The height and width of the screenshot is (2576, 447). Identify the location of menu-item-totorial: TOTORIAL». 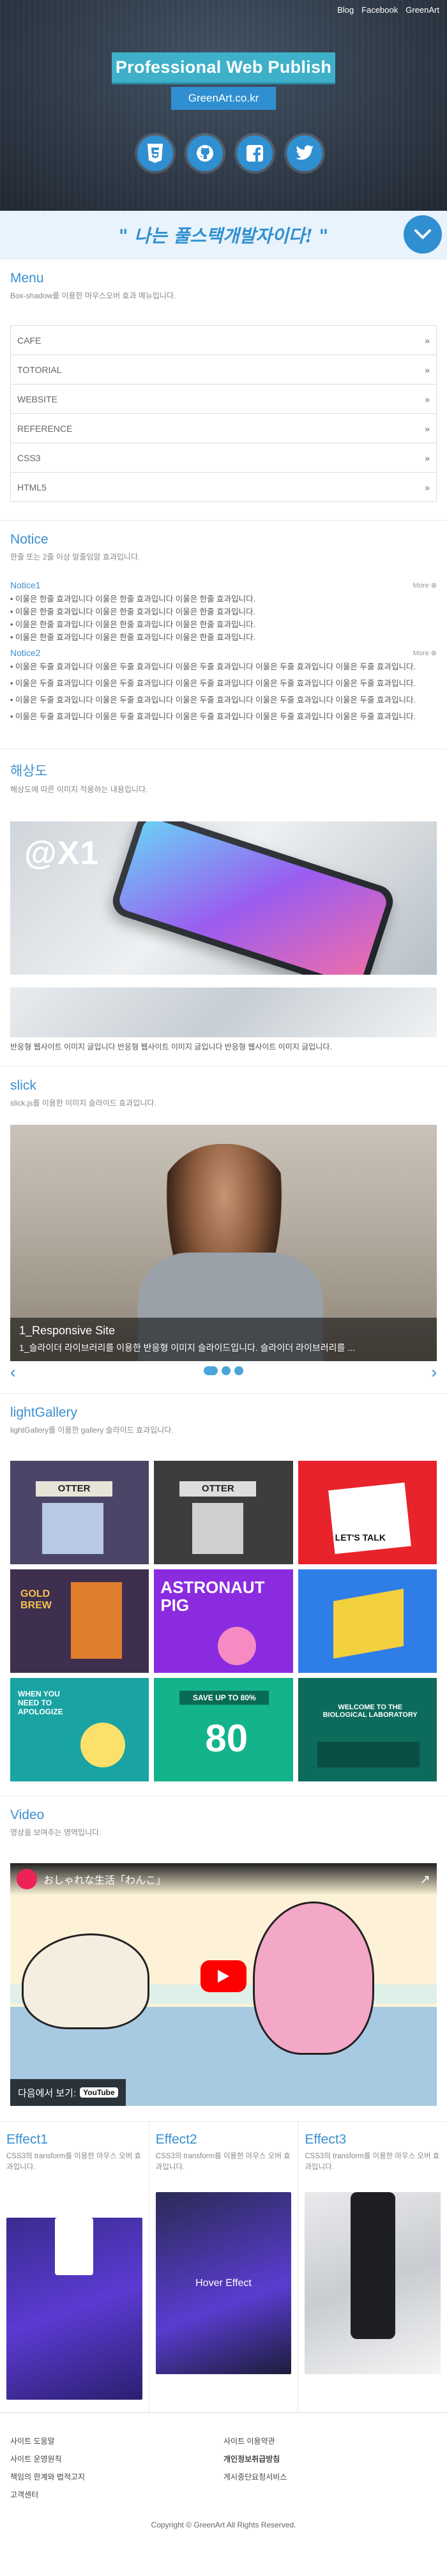
(223, 370).